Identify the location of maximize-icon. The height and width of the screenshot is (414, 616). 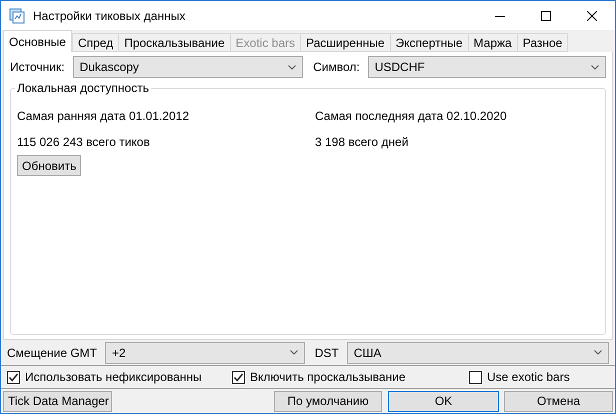
(546, 15).